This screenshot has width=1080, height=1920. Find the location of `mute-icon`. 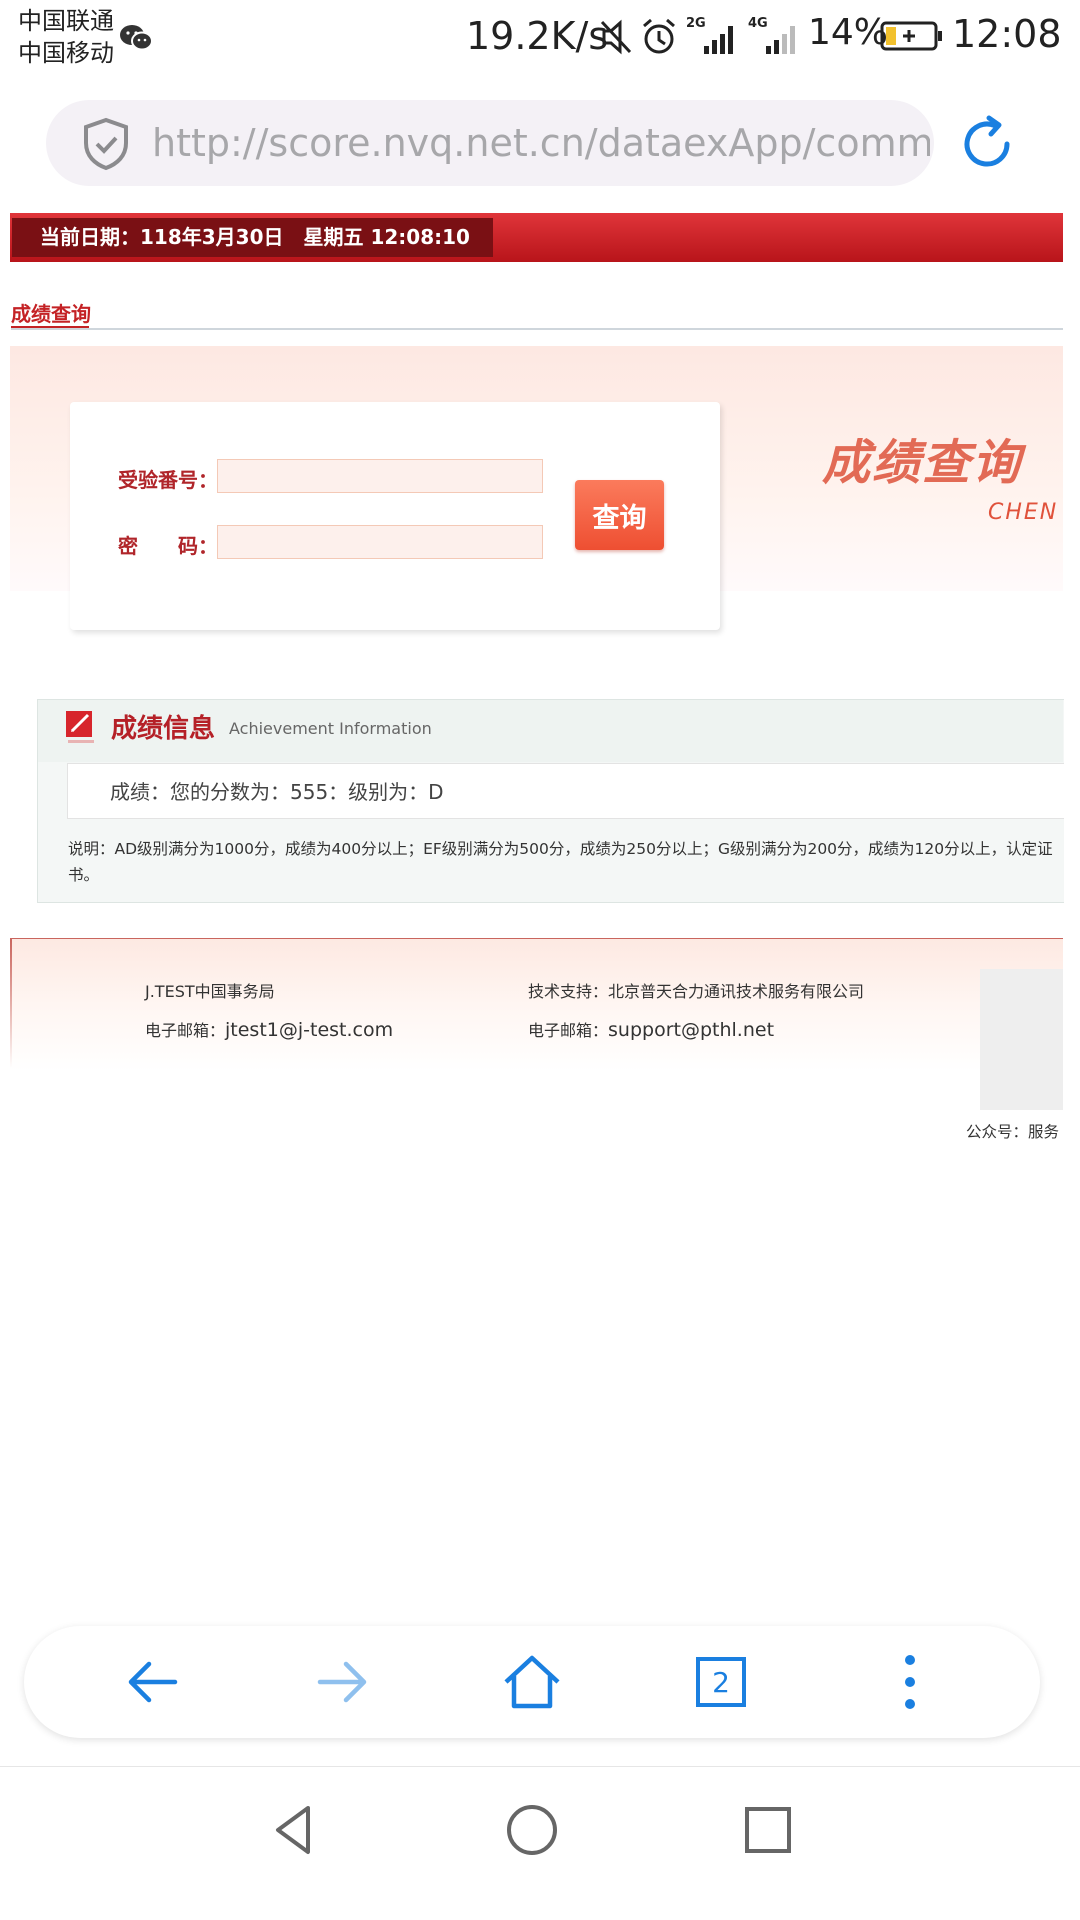

mute-icon is located at coordinates (616, 37).